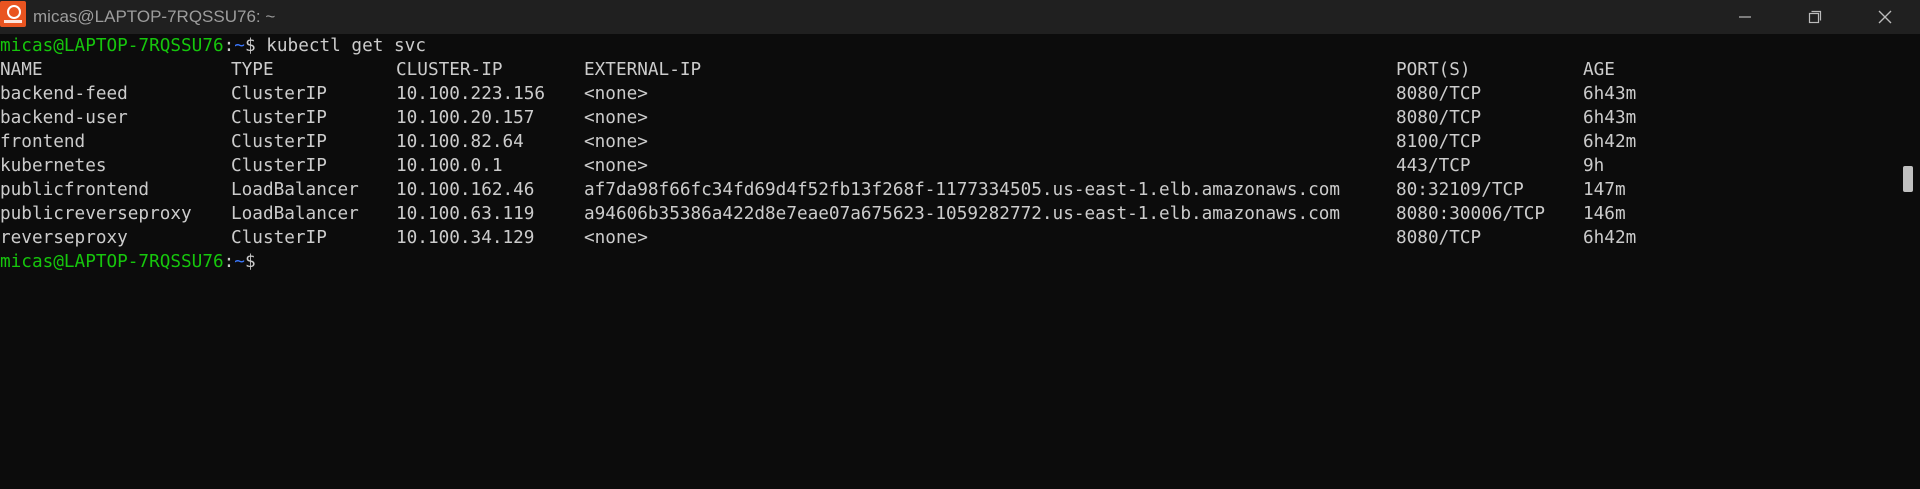 The height and width of the screenshot is (489, 1920). Describe the element at coordinates (1910, 261) in the screenshot. I see `vertical-scrollbar` at that location.